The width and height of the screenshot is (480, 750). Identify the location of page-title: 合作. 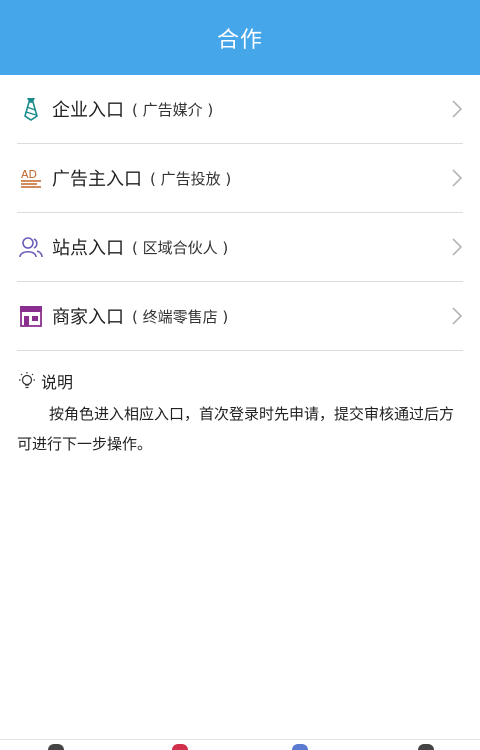
(239, 40).